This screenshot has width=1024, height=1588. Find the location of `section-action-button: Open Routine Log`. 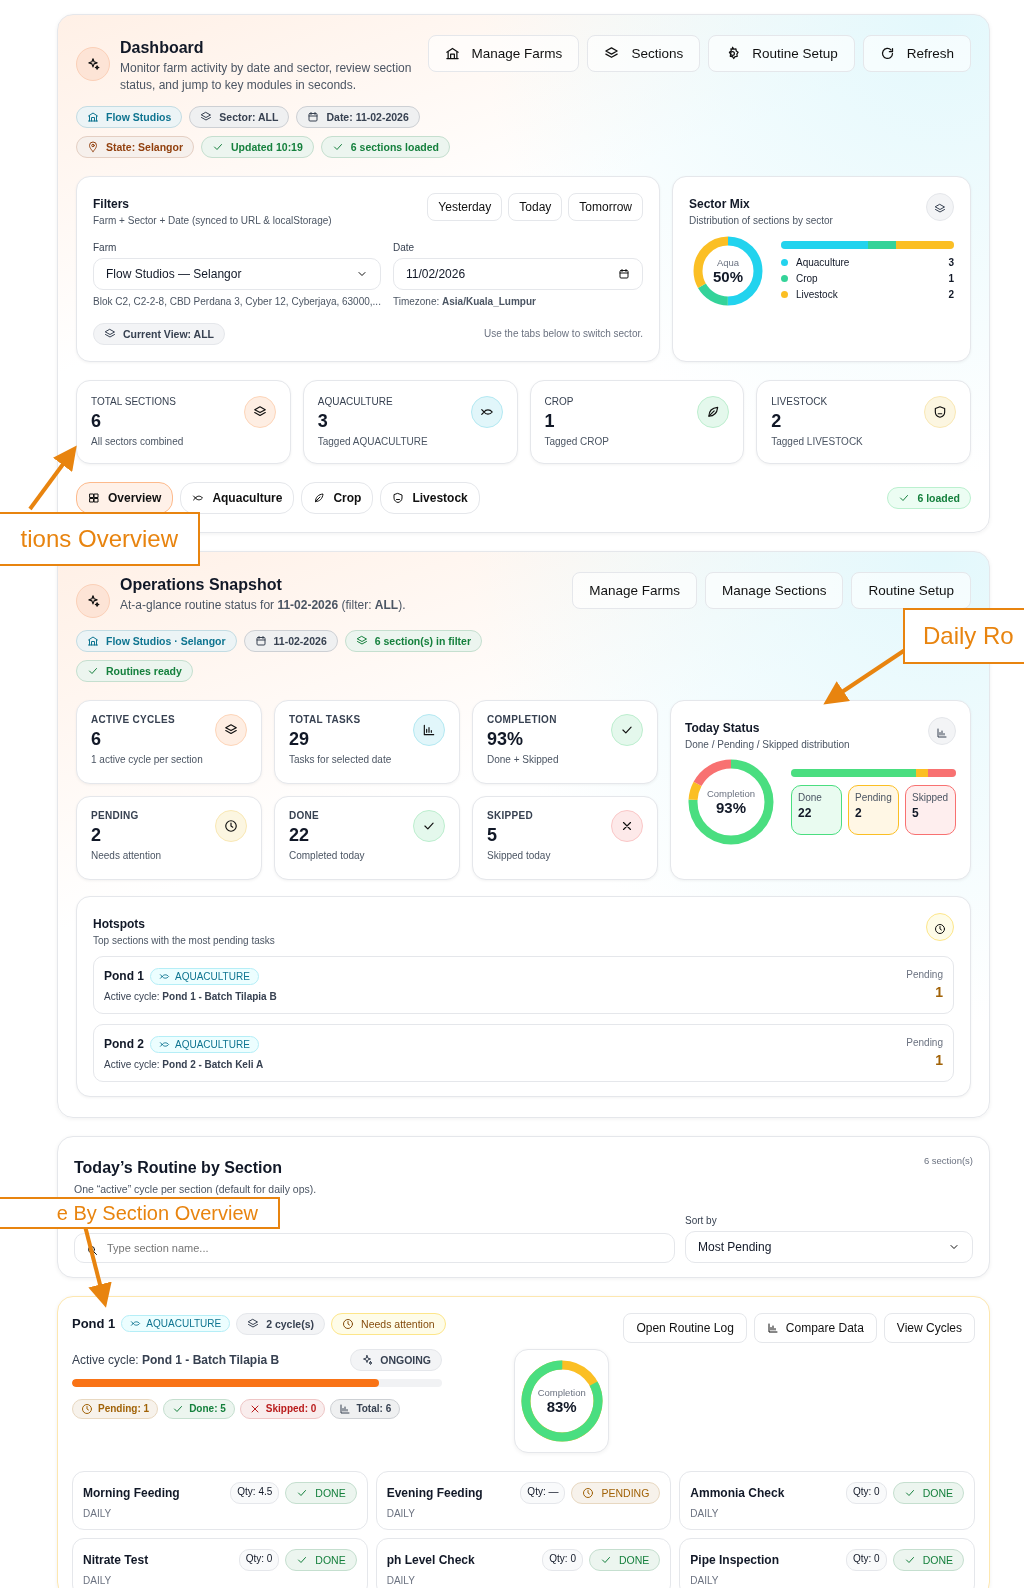

section-action-button: Open Routine Log is located at coordinates (685, 1327).